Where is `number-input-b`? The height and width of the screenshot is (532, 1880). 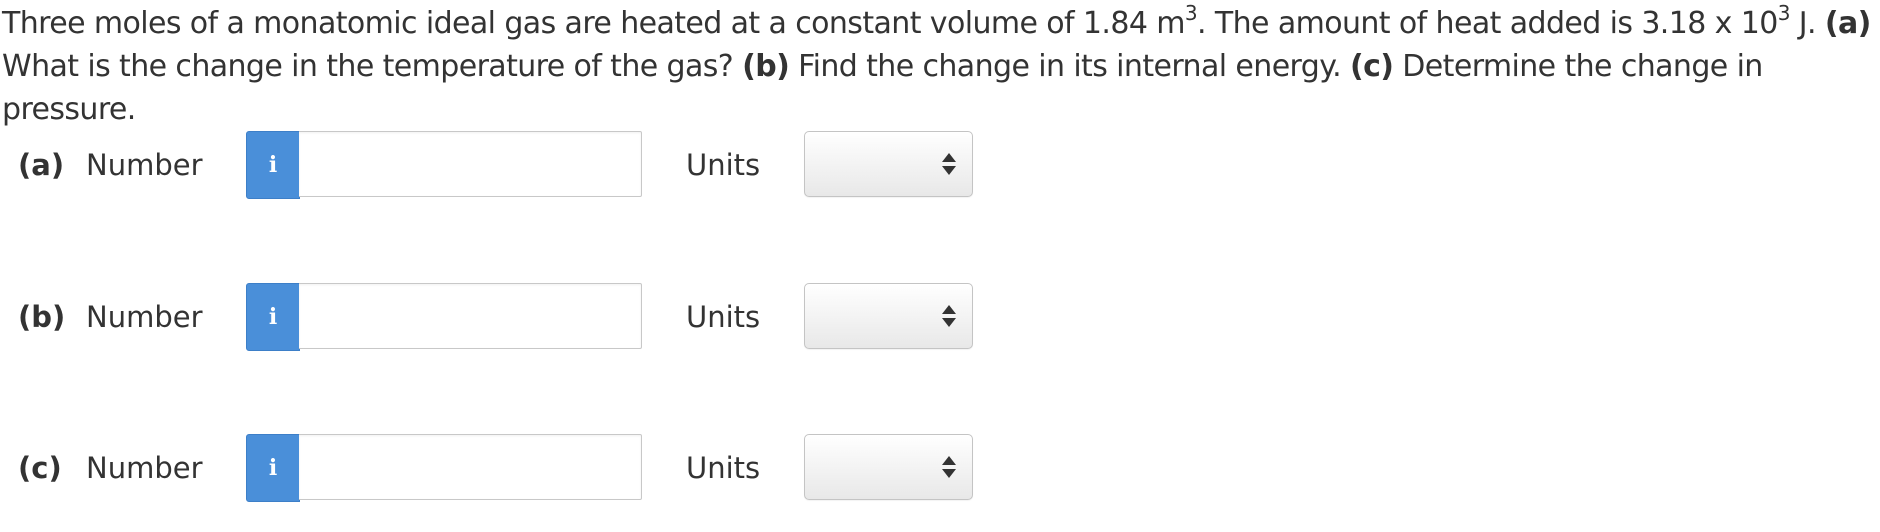 number-input-b is located at coordinates (470, 316).